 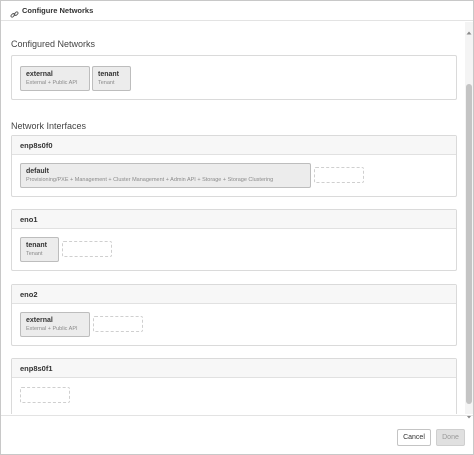 I want to click on configured-networks-heading: Configured Networks, so click(x=53, y=44).